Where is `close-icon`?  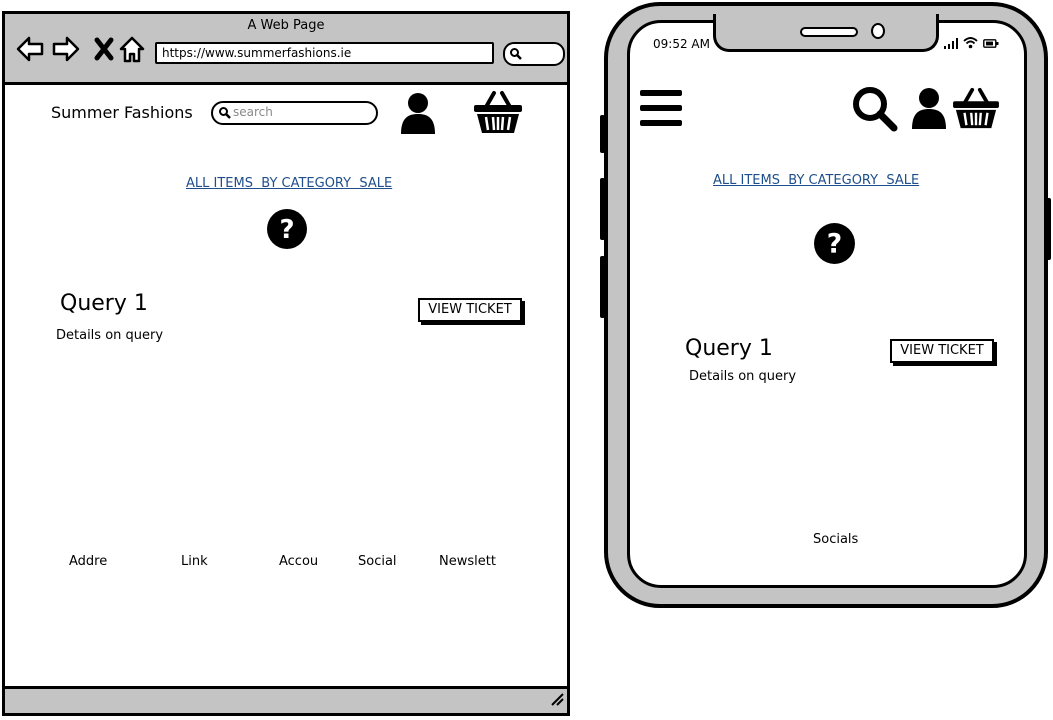
close-icon is located at coordinates (104, 49).